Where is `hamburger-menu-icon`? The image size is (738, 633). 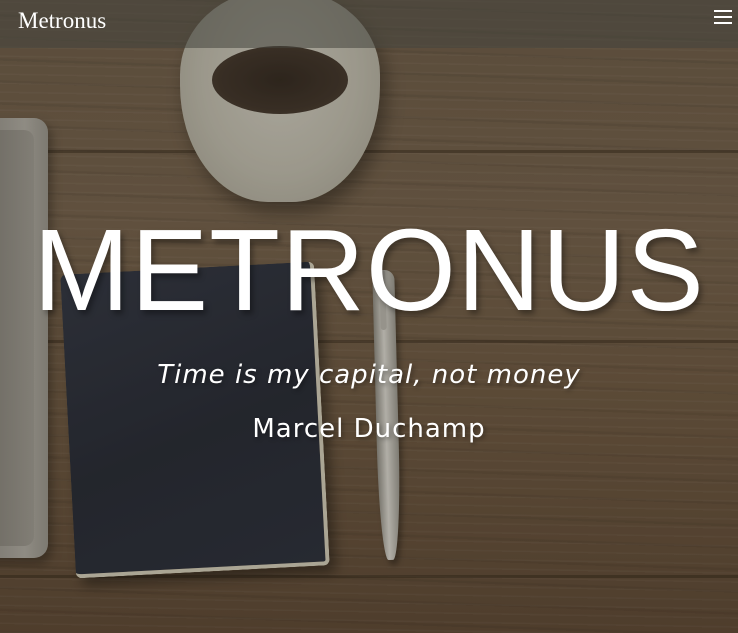
hamburger-menu-icon is located at coordinates (723, 19).